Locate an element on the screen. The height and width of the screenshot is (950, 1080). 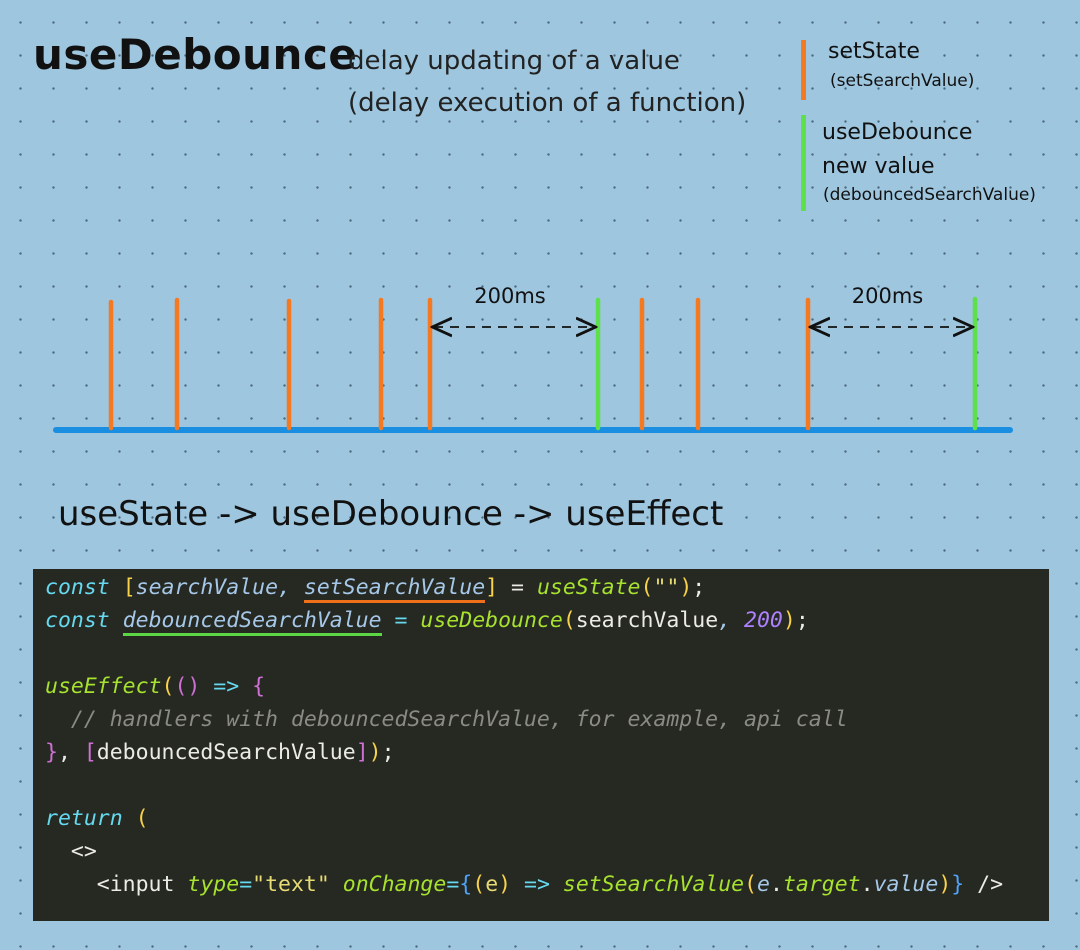
code-token: "" is located at coordinates (666, 587).